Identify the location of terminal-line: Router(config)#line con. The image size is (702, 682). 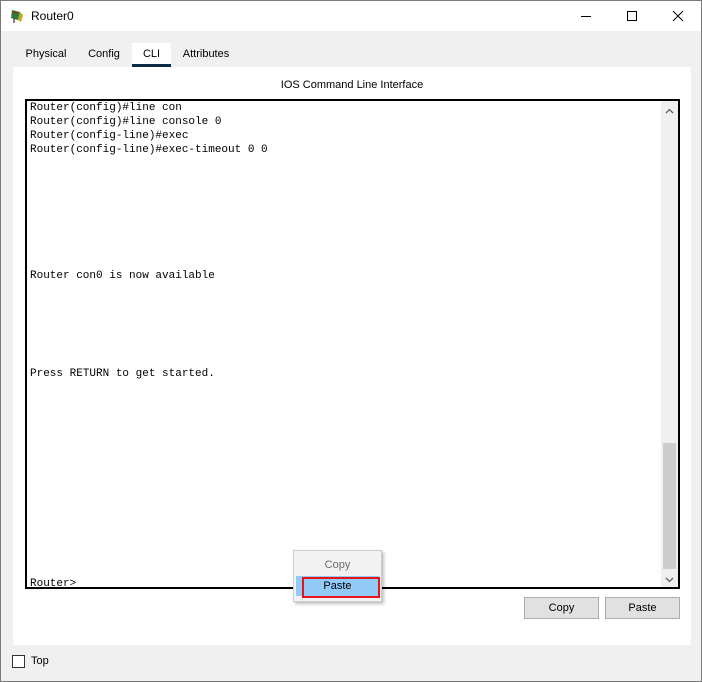
(106, 108).